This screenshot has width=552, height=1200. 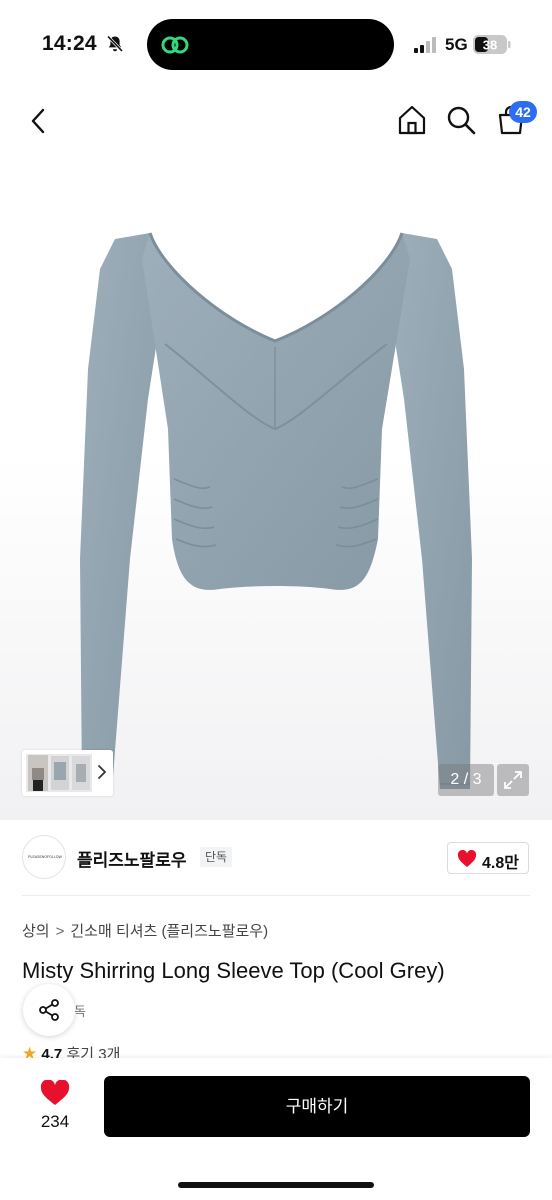 I want to click on brand-like-count: 4.8만, so click(x=500, y=863).